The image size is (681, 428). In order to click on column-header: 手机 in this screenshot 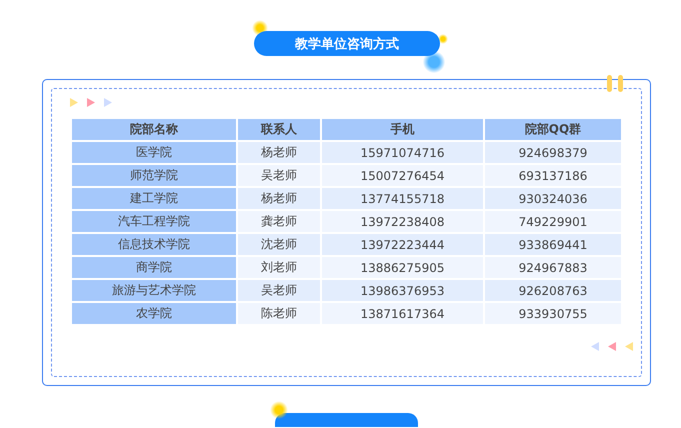, I will do `click(402, 129)`.